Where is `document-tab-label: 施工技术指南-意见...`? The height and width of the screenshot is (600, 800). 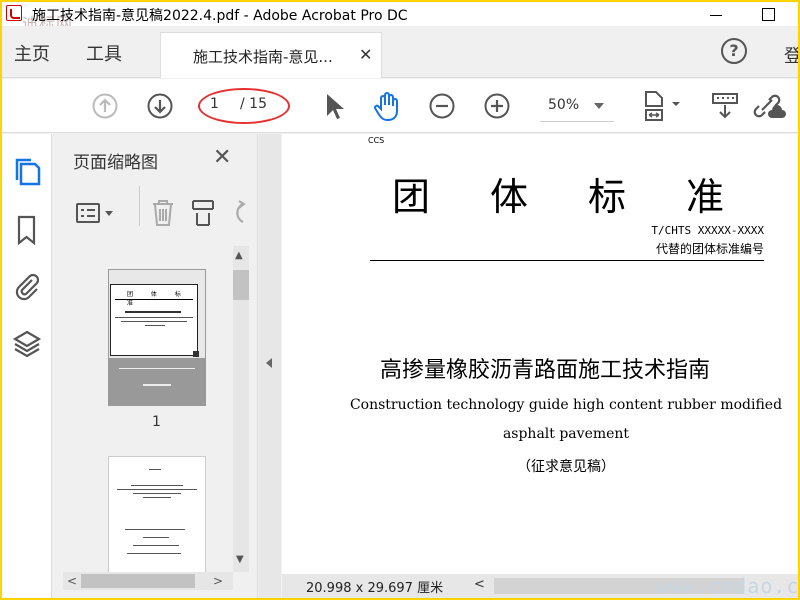
document-tab-label: 施工技术指南-意见... is located at coordinates (263, 57).